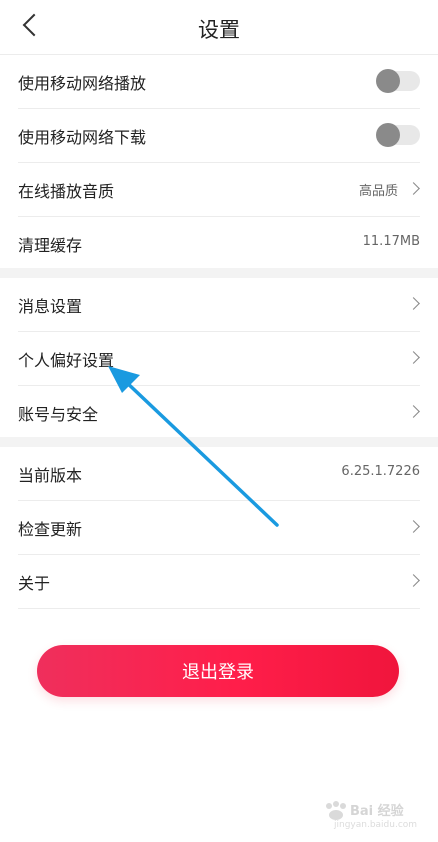  What do you see at coordinates (336, 810) in the screenshot?
I see `baidu-paw-icon` at bounding box center [336, 810].